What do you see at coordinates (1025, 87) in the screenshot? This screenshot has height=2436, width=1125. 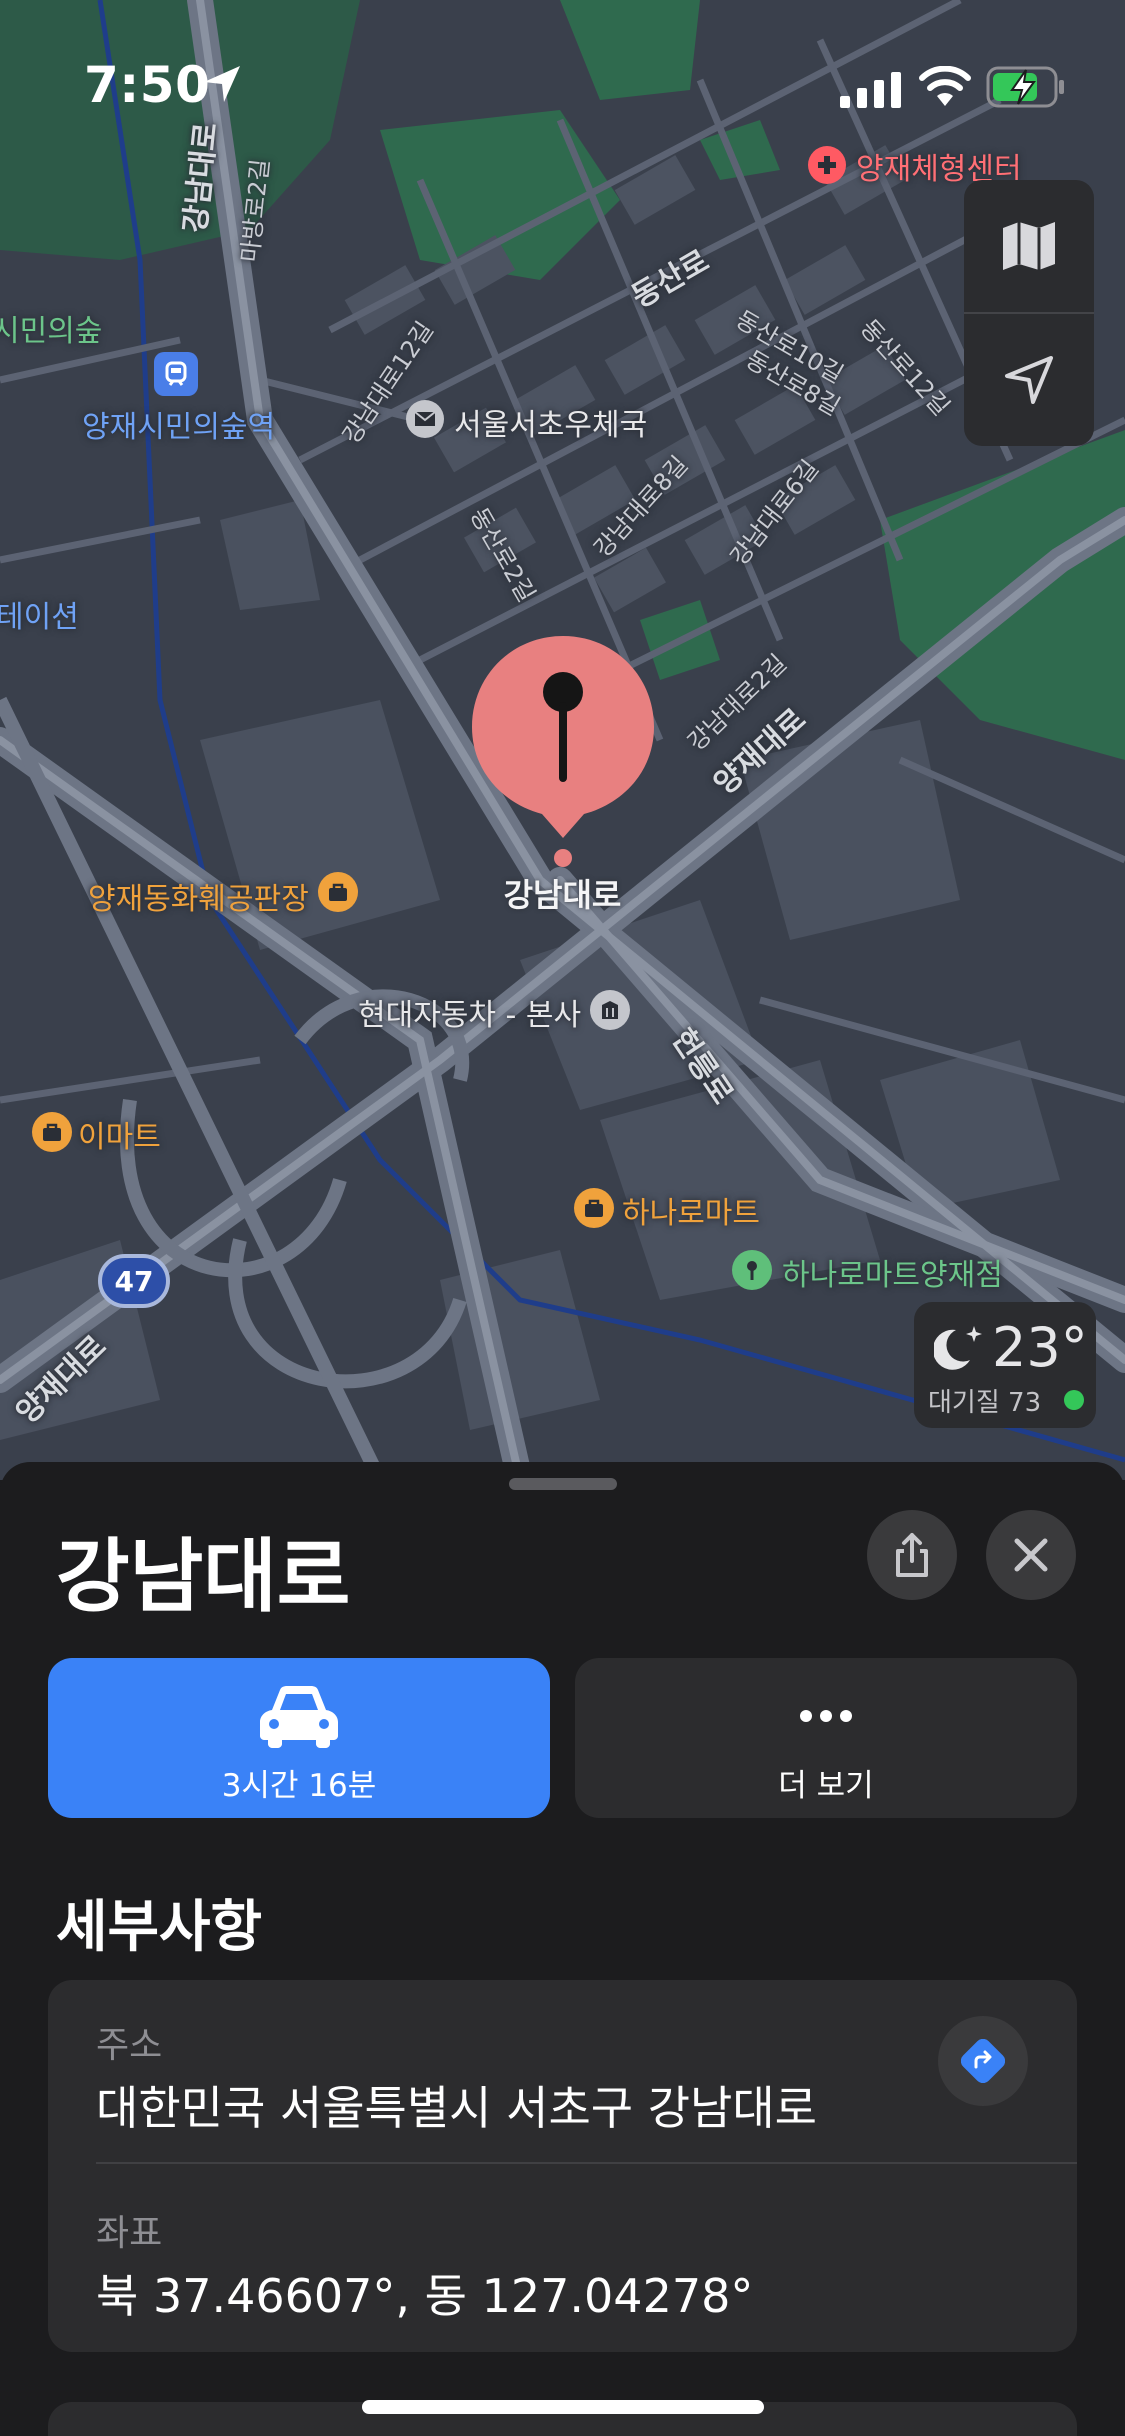 I see `battery-charging-icon` at bounding box center [1025, 87].